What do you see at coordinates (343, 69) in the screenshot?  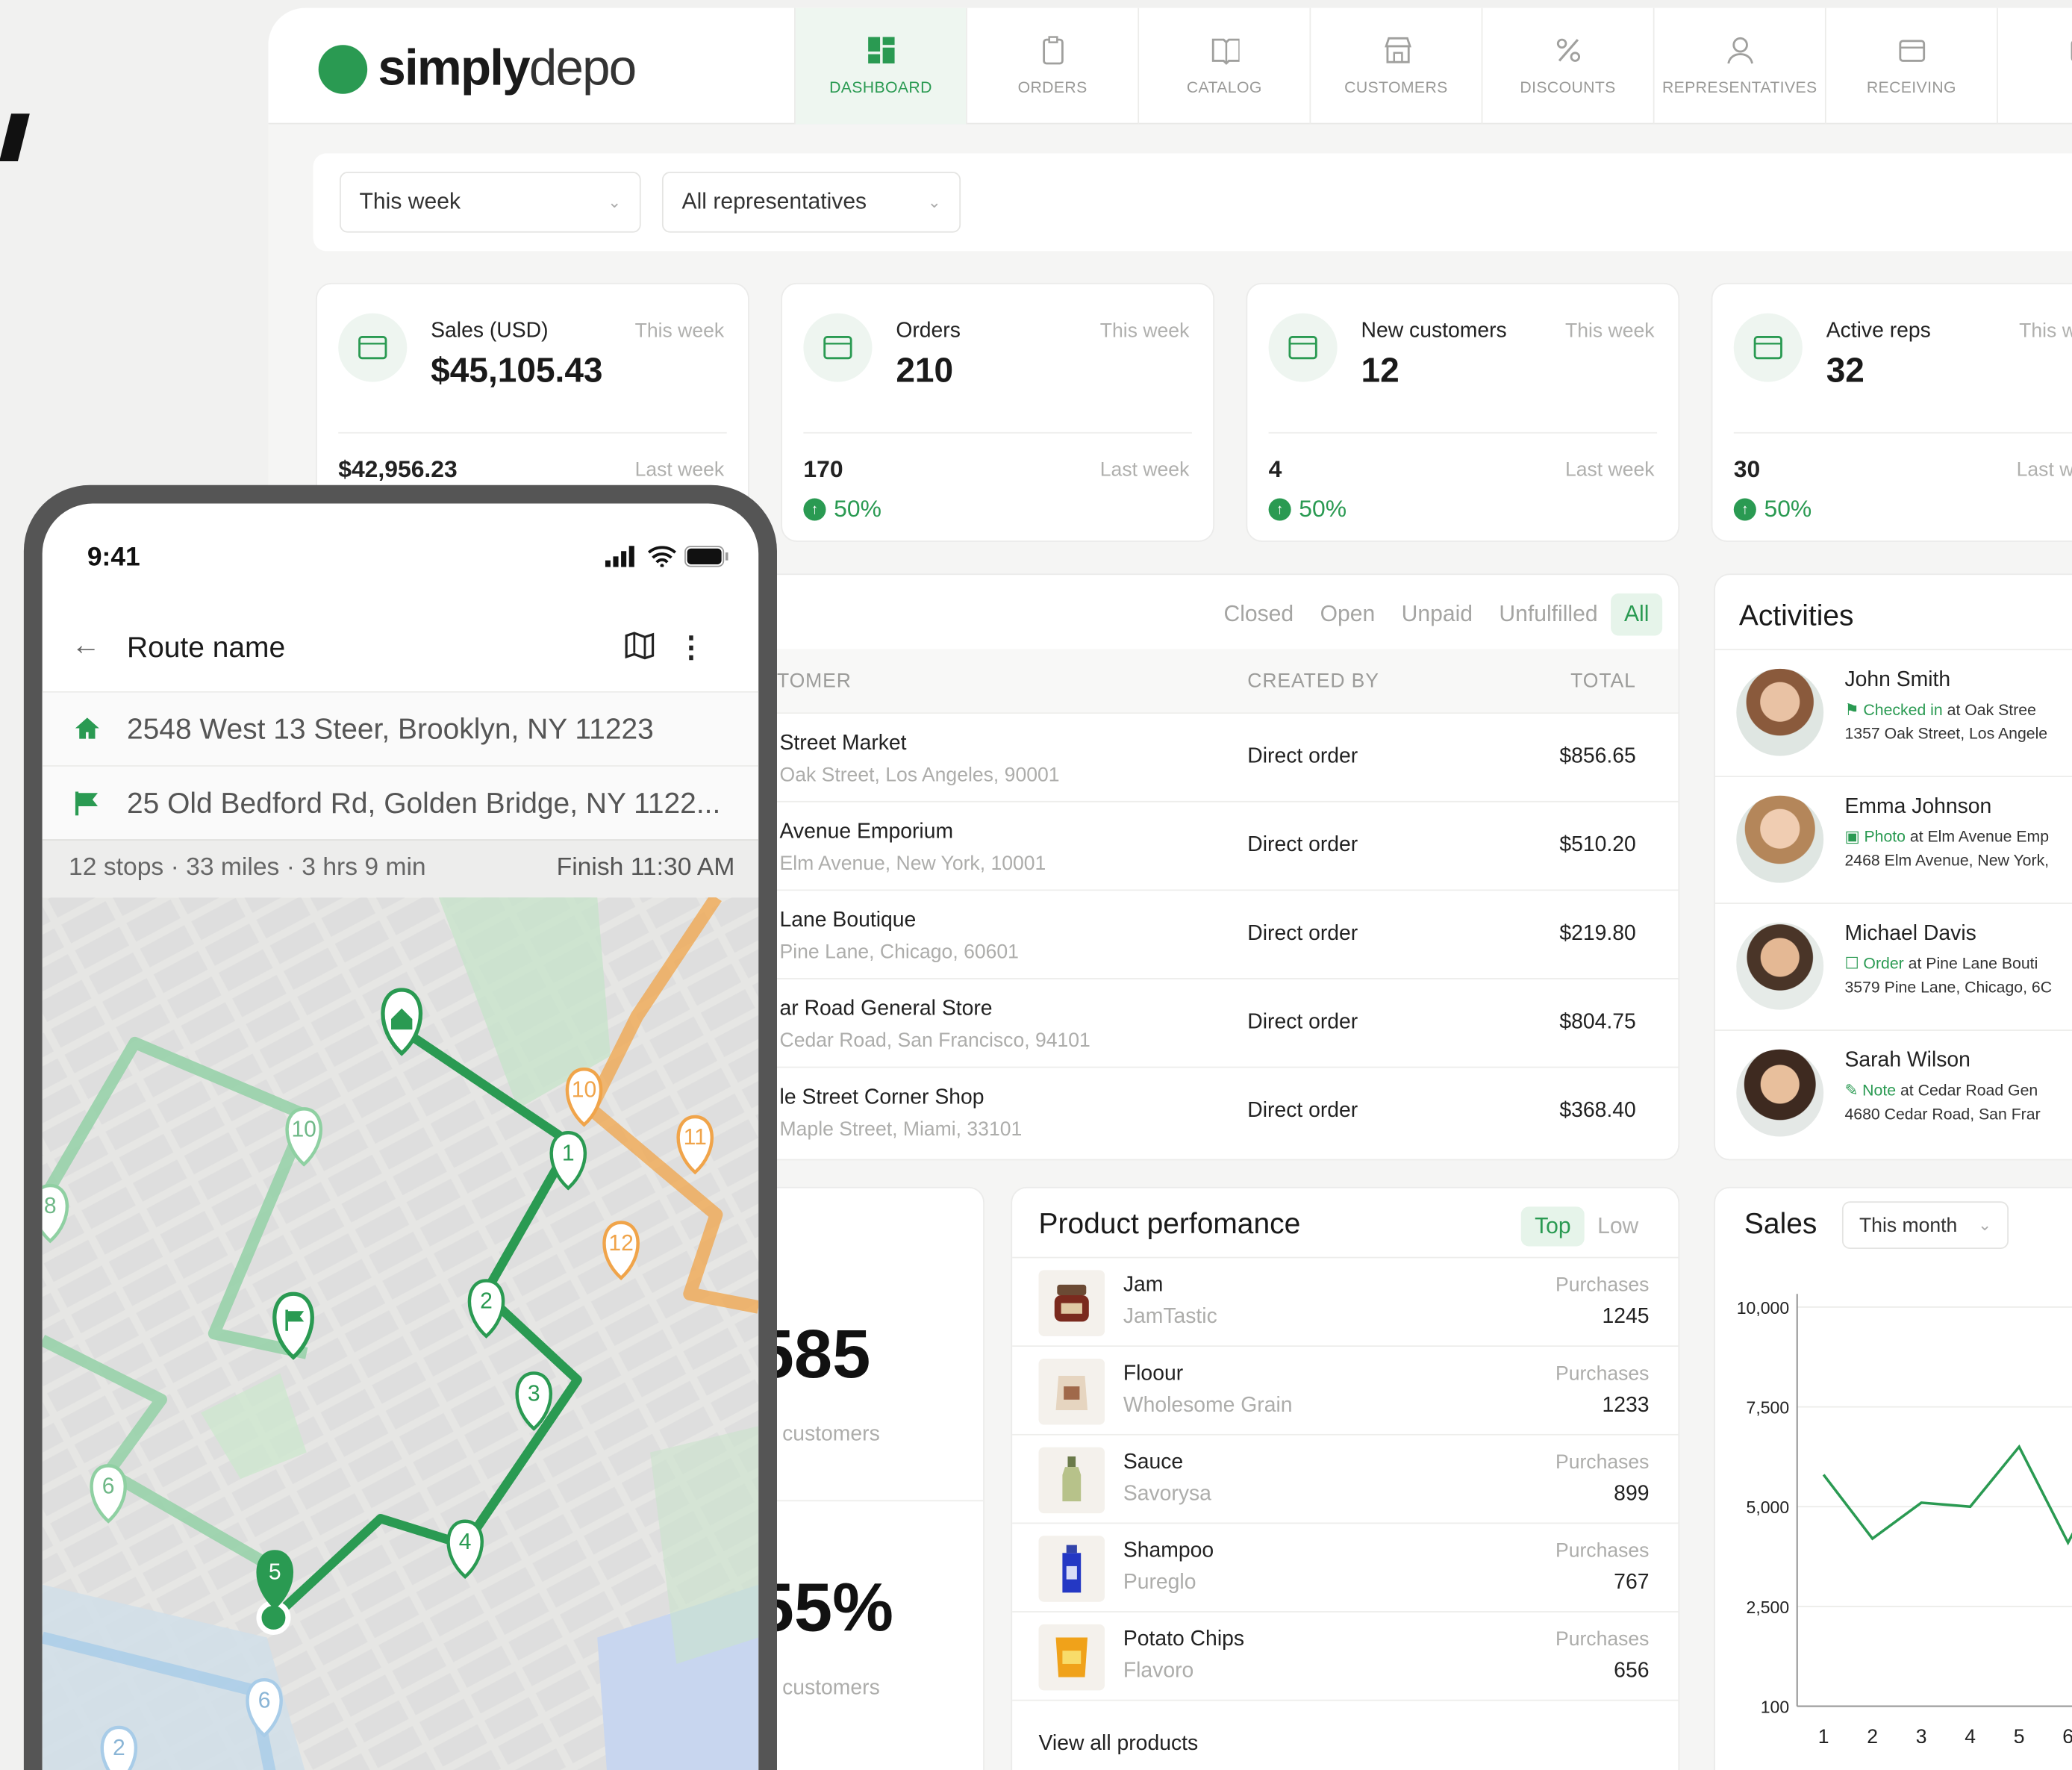 I see `logo-dot-icon` at bounding box center [343, 69].